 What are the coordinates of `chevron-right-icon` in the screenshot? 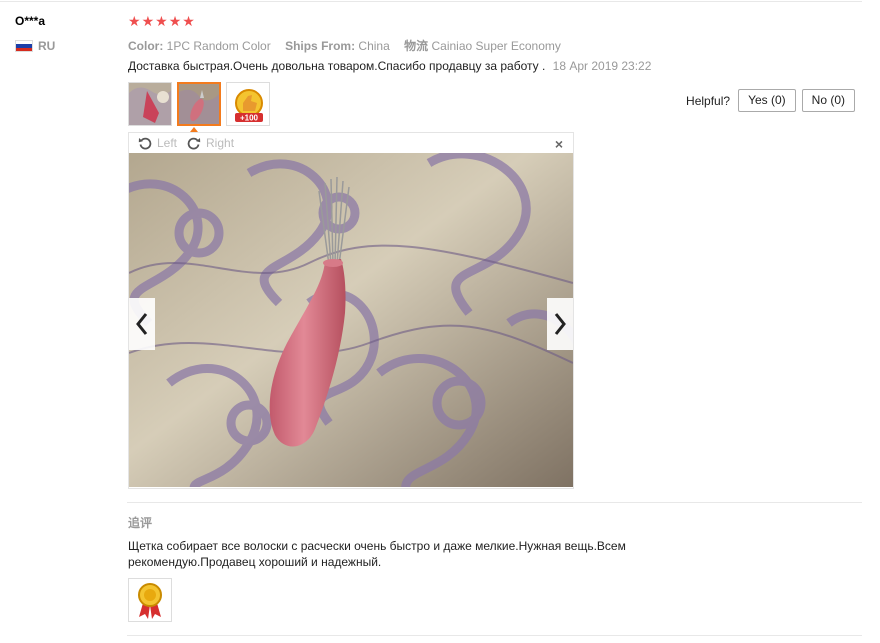 It's located at (560, 324).